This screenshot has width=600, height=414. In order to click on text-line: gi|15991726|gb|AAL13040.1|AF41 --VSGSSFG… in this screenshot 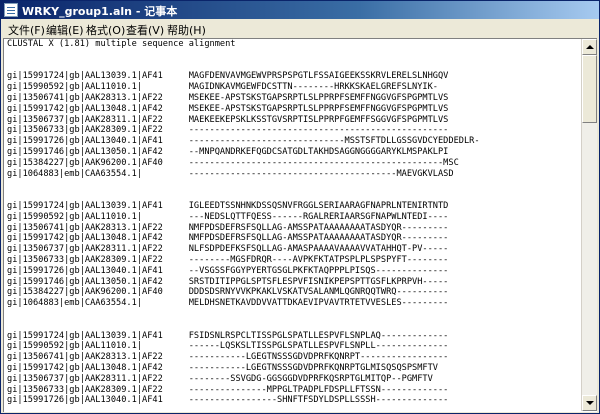, I will do `click(228, 270)`.